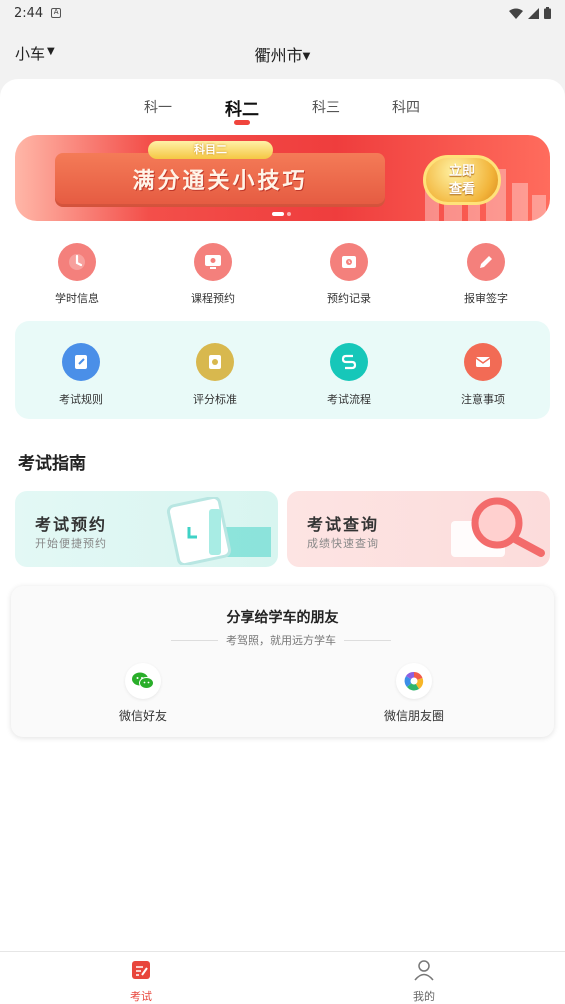 This screenshot has width=565, height=1004. Describe the element at coordinates (343, 543) in the screenshot. I see `guide-card-subtitle: 成绩快速查询` at that location.